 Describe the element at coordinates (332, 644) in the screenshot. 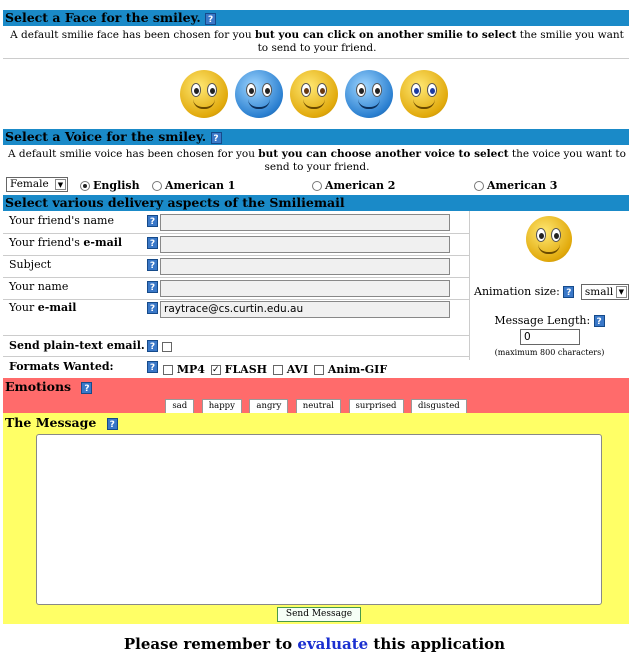

I see `evaluate-link: evaluate` at that location.